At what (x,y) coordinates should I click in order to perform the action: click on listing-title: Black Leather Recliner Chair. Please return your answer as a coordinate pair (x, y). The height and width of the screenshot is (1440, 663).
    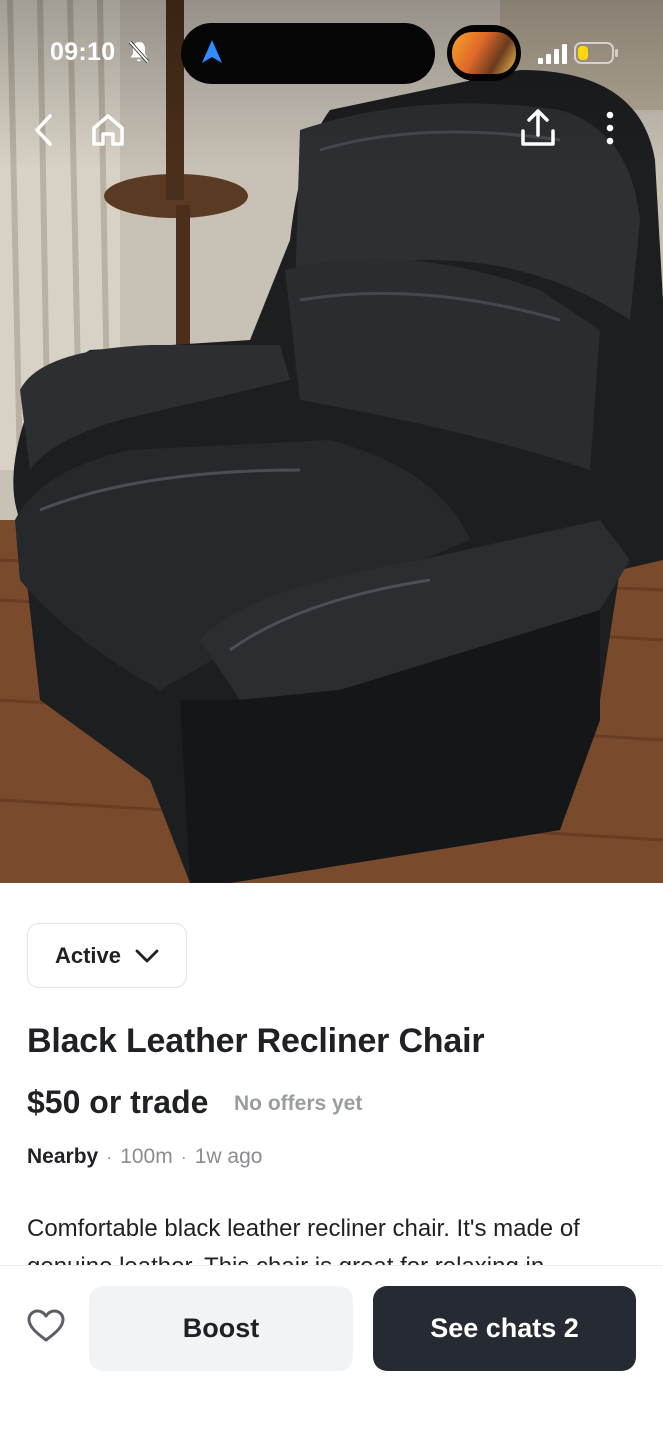
    Looking at the image, I should click on (256, 1041).